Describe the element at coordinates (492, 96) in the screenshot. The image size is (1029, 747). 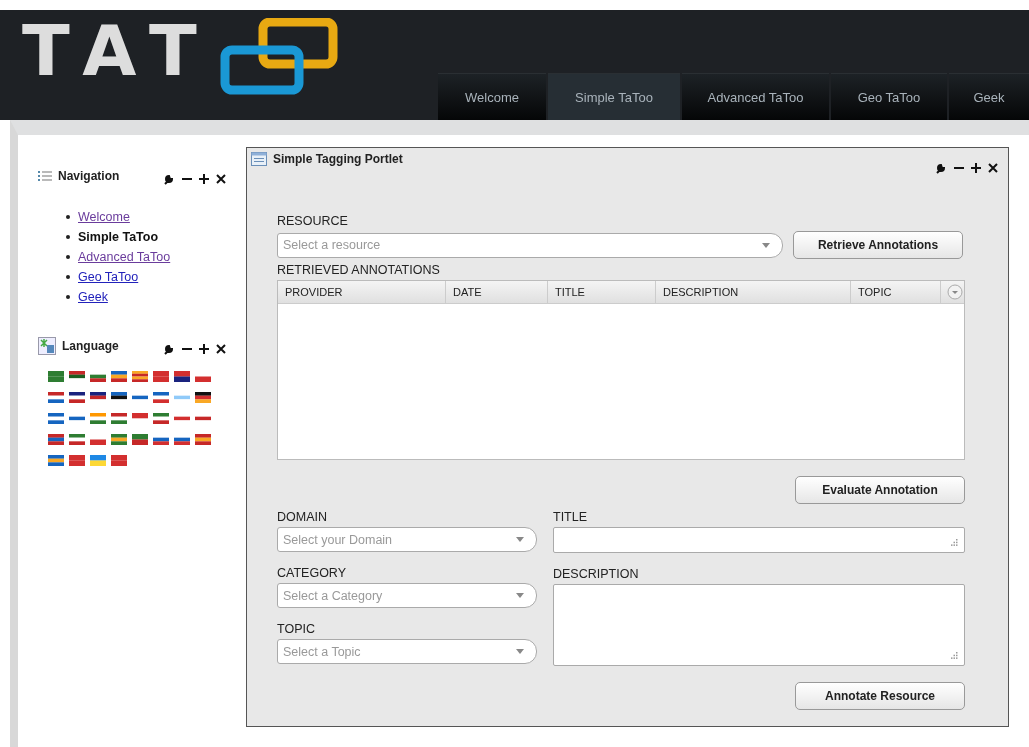
I see `nav-tab: Welcome` at that location.